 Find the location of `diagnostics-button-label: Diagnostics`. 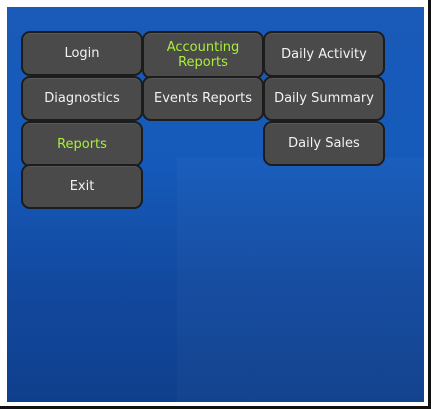

diagnostics-button-label: Diagnostics is located at coordinates (82, 98).